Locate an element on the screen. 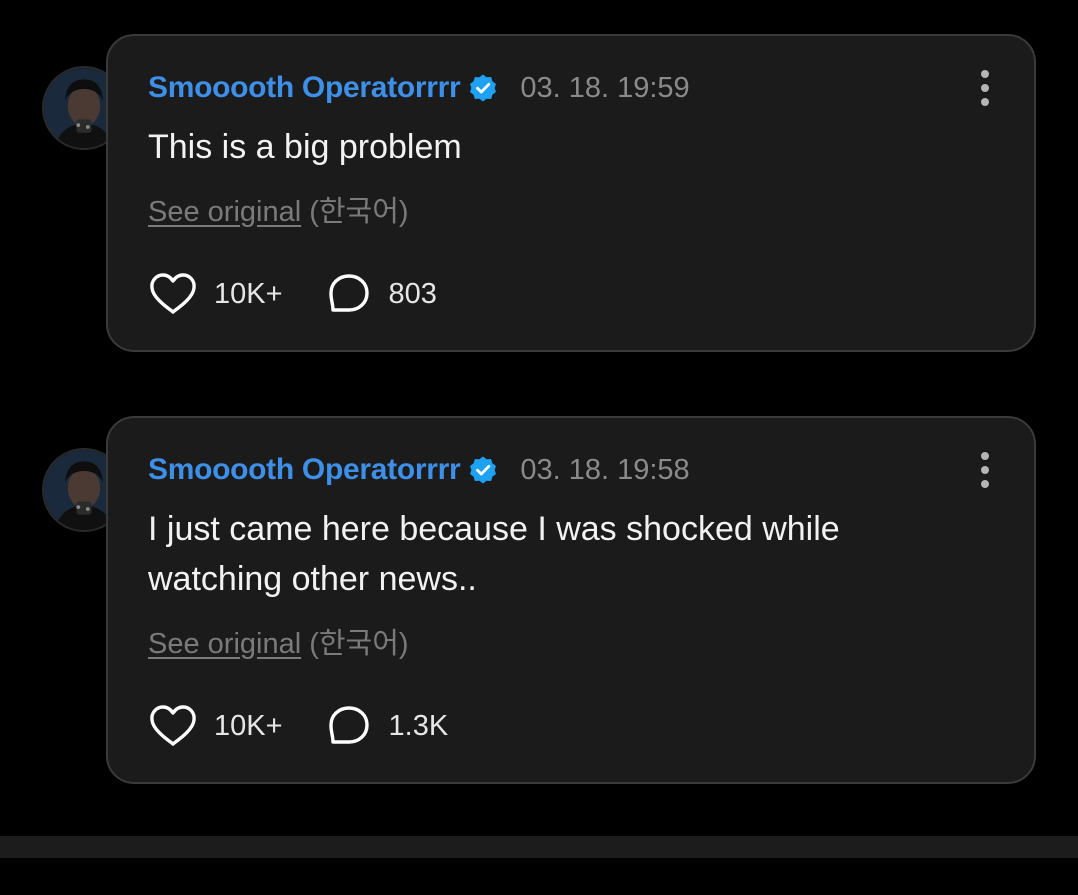 The width and height of the screenshot is (1078, 895). timestamp: 03. 18. 19:58 is located at coordinates (605, 469).